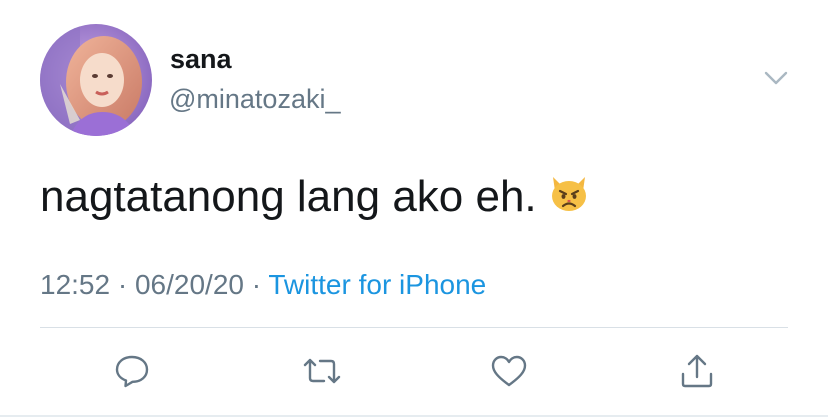 This screenshot has width=828, height=417. I want to click on avatar, so click(96, 80).